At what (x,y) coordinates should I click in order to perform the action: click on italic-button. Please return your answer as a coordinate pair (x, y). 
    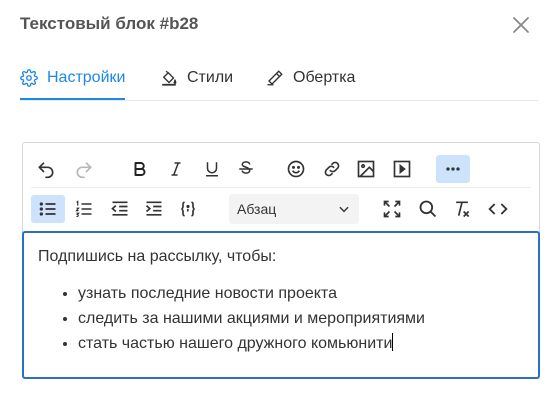
    Looking at the image, I should click on (176, 169).